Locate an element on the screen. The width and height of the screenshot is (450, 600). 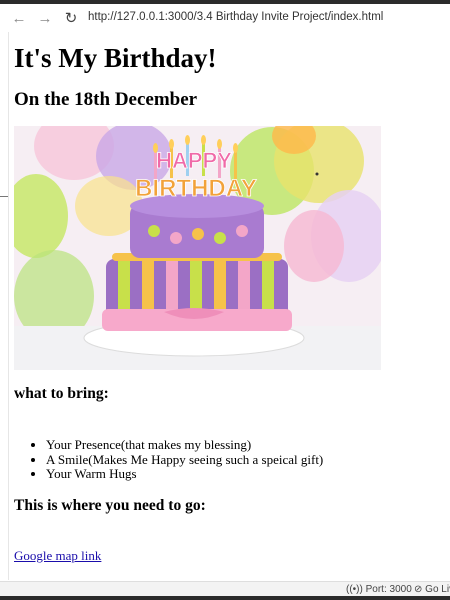
go-live-label: Go Live is located at coordinates (437, 589).